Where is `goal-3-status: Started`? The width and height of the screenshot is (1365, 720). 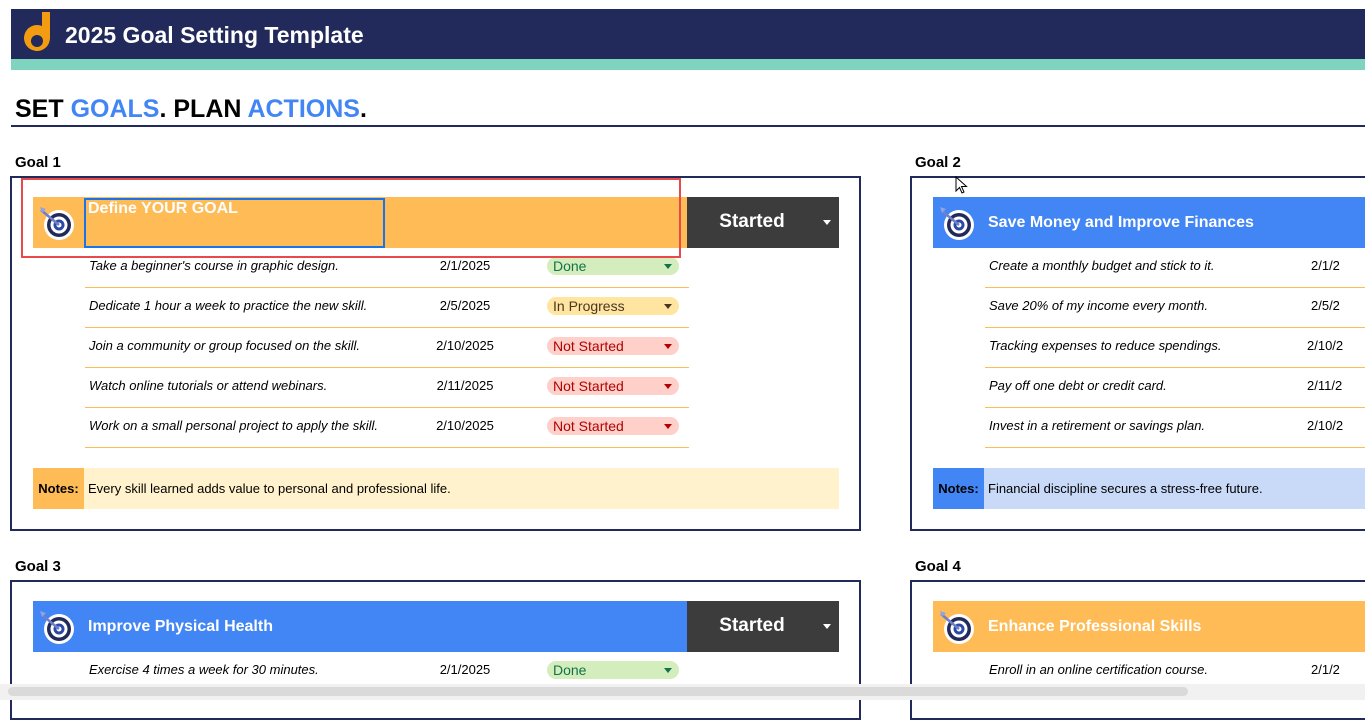 goal-3-status: Started is located at coordinates (752, 625).